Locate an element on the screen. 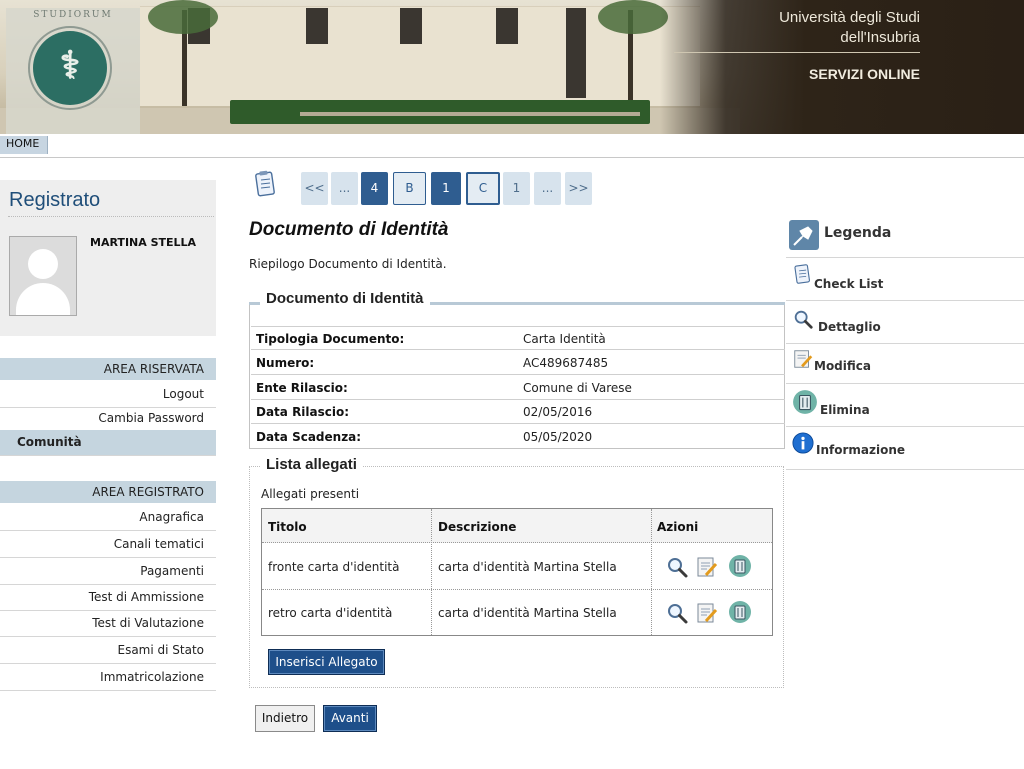  legend-item-informazione: Informazione is located at coordinates (905, 449).